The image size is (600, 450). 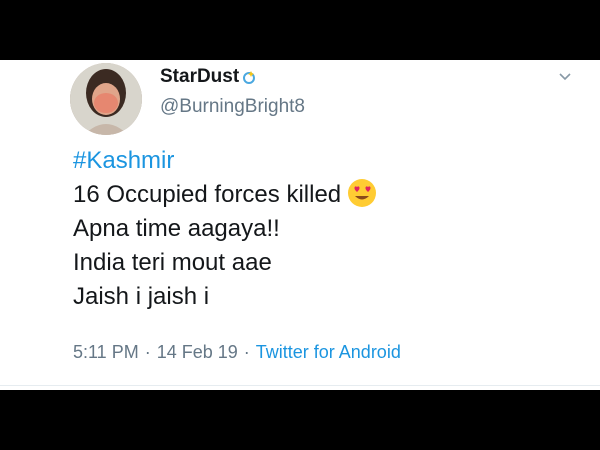 What do you see at coordinates (207, 194) in the screenshot?
I see `tweet-line-text: 16 Occupied forces killed` at bounding box center [207, 194].